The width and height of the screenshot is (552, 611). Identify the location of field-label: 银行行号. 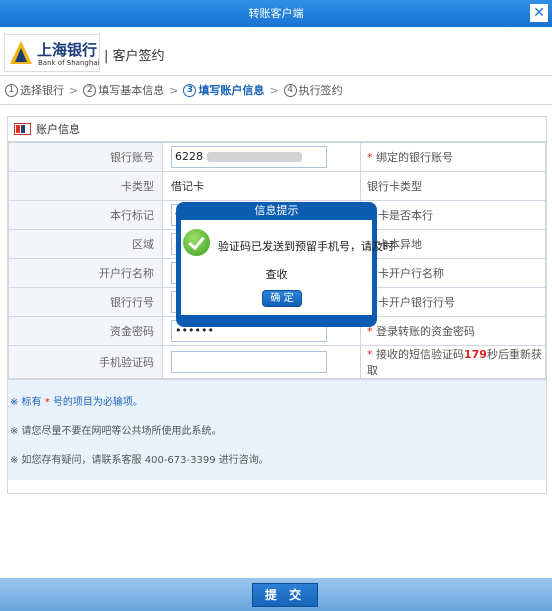
(85, 302).